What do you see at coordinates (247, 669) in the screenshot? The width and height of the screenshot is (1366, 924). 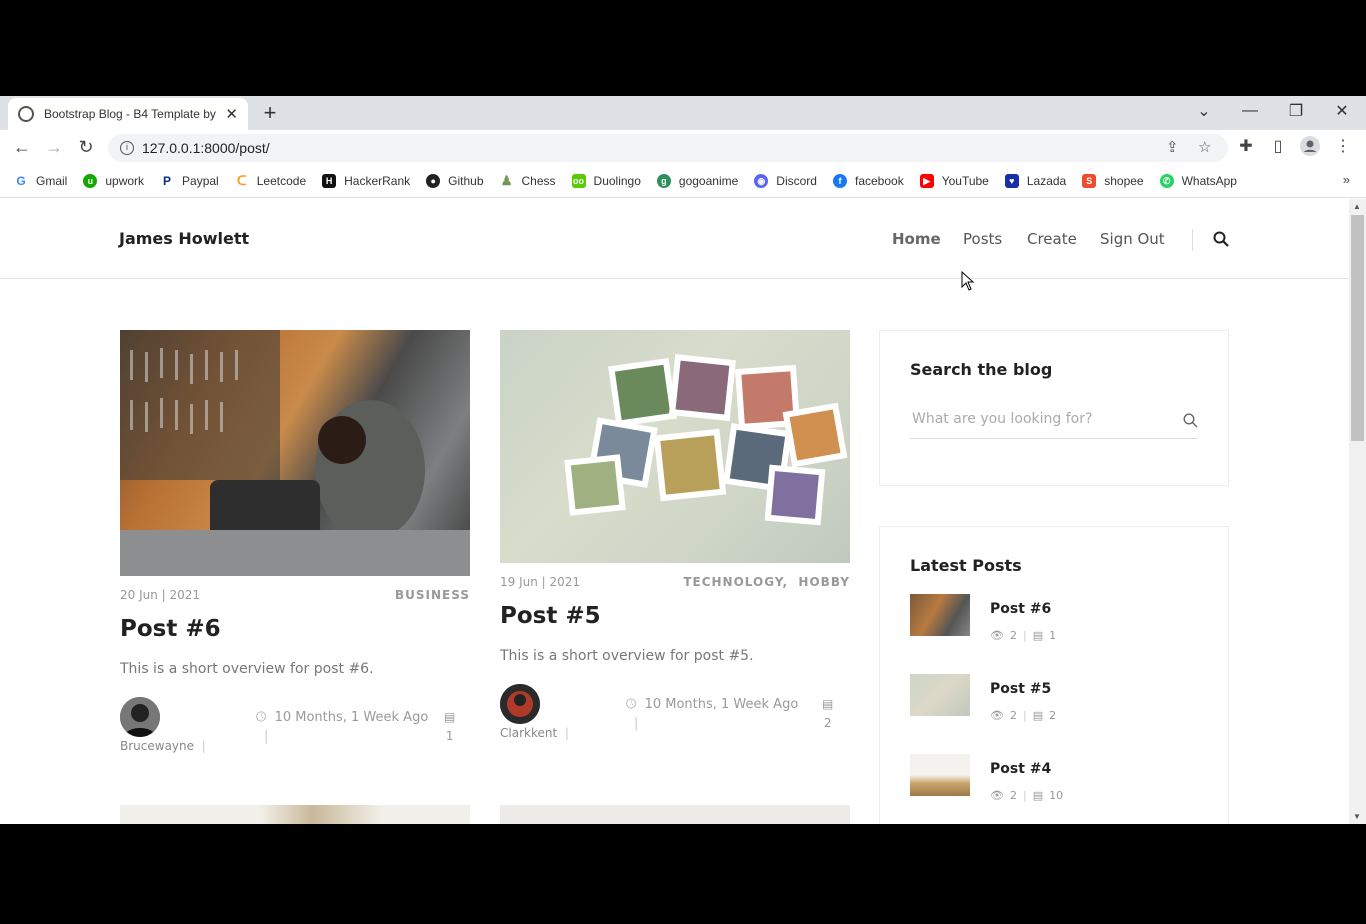 I see `post-description: This is a short overview for post #6.` at bounding box center [247, 669].